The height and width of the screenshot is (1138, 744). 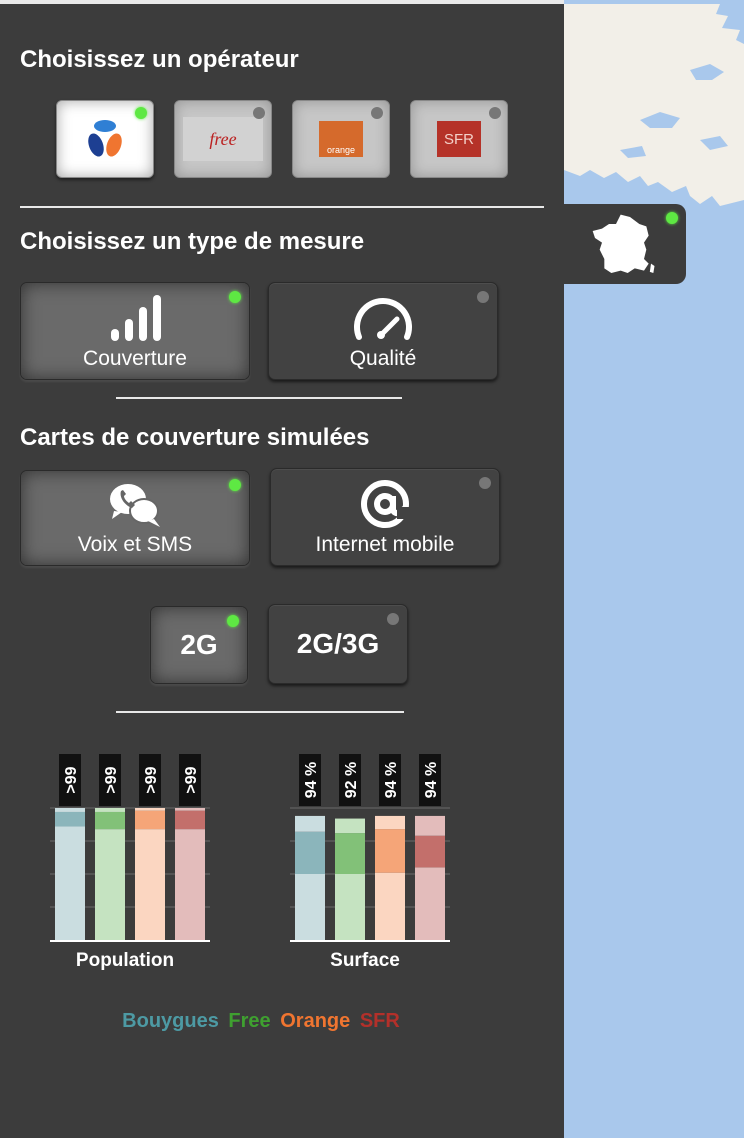 What do you see at coordinates (495, 113) in the screenshot?
I see `operator-led-sfr` at bounding box center [495, 113].